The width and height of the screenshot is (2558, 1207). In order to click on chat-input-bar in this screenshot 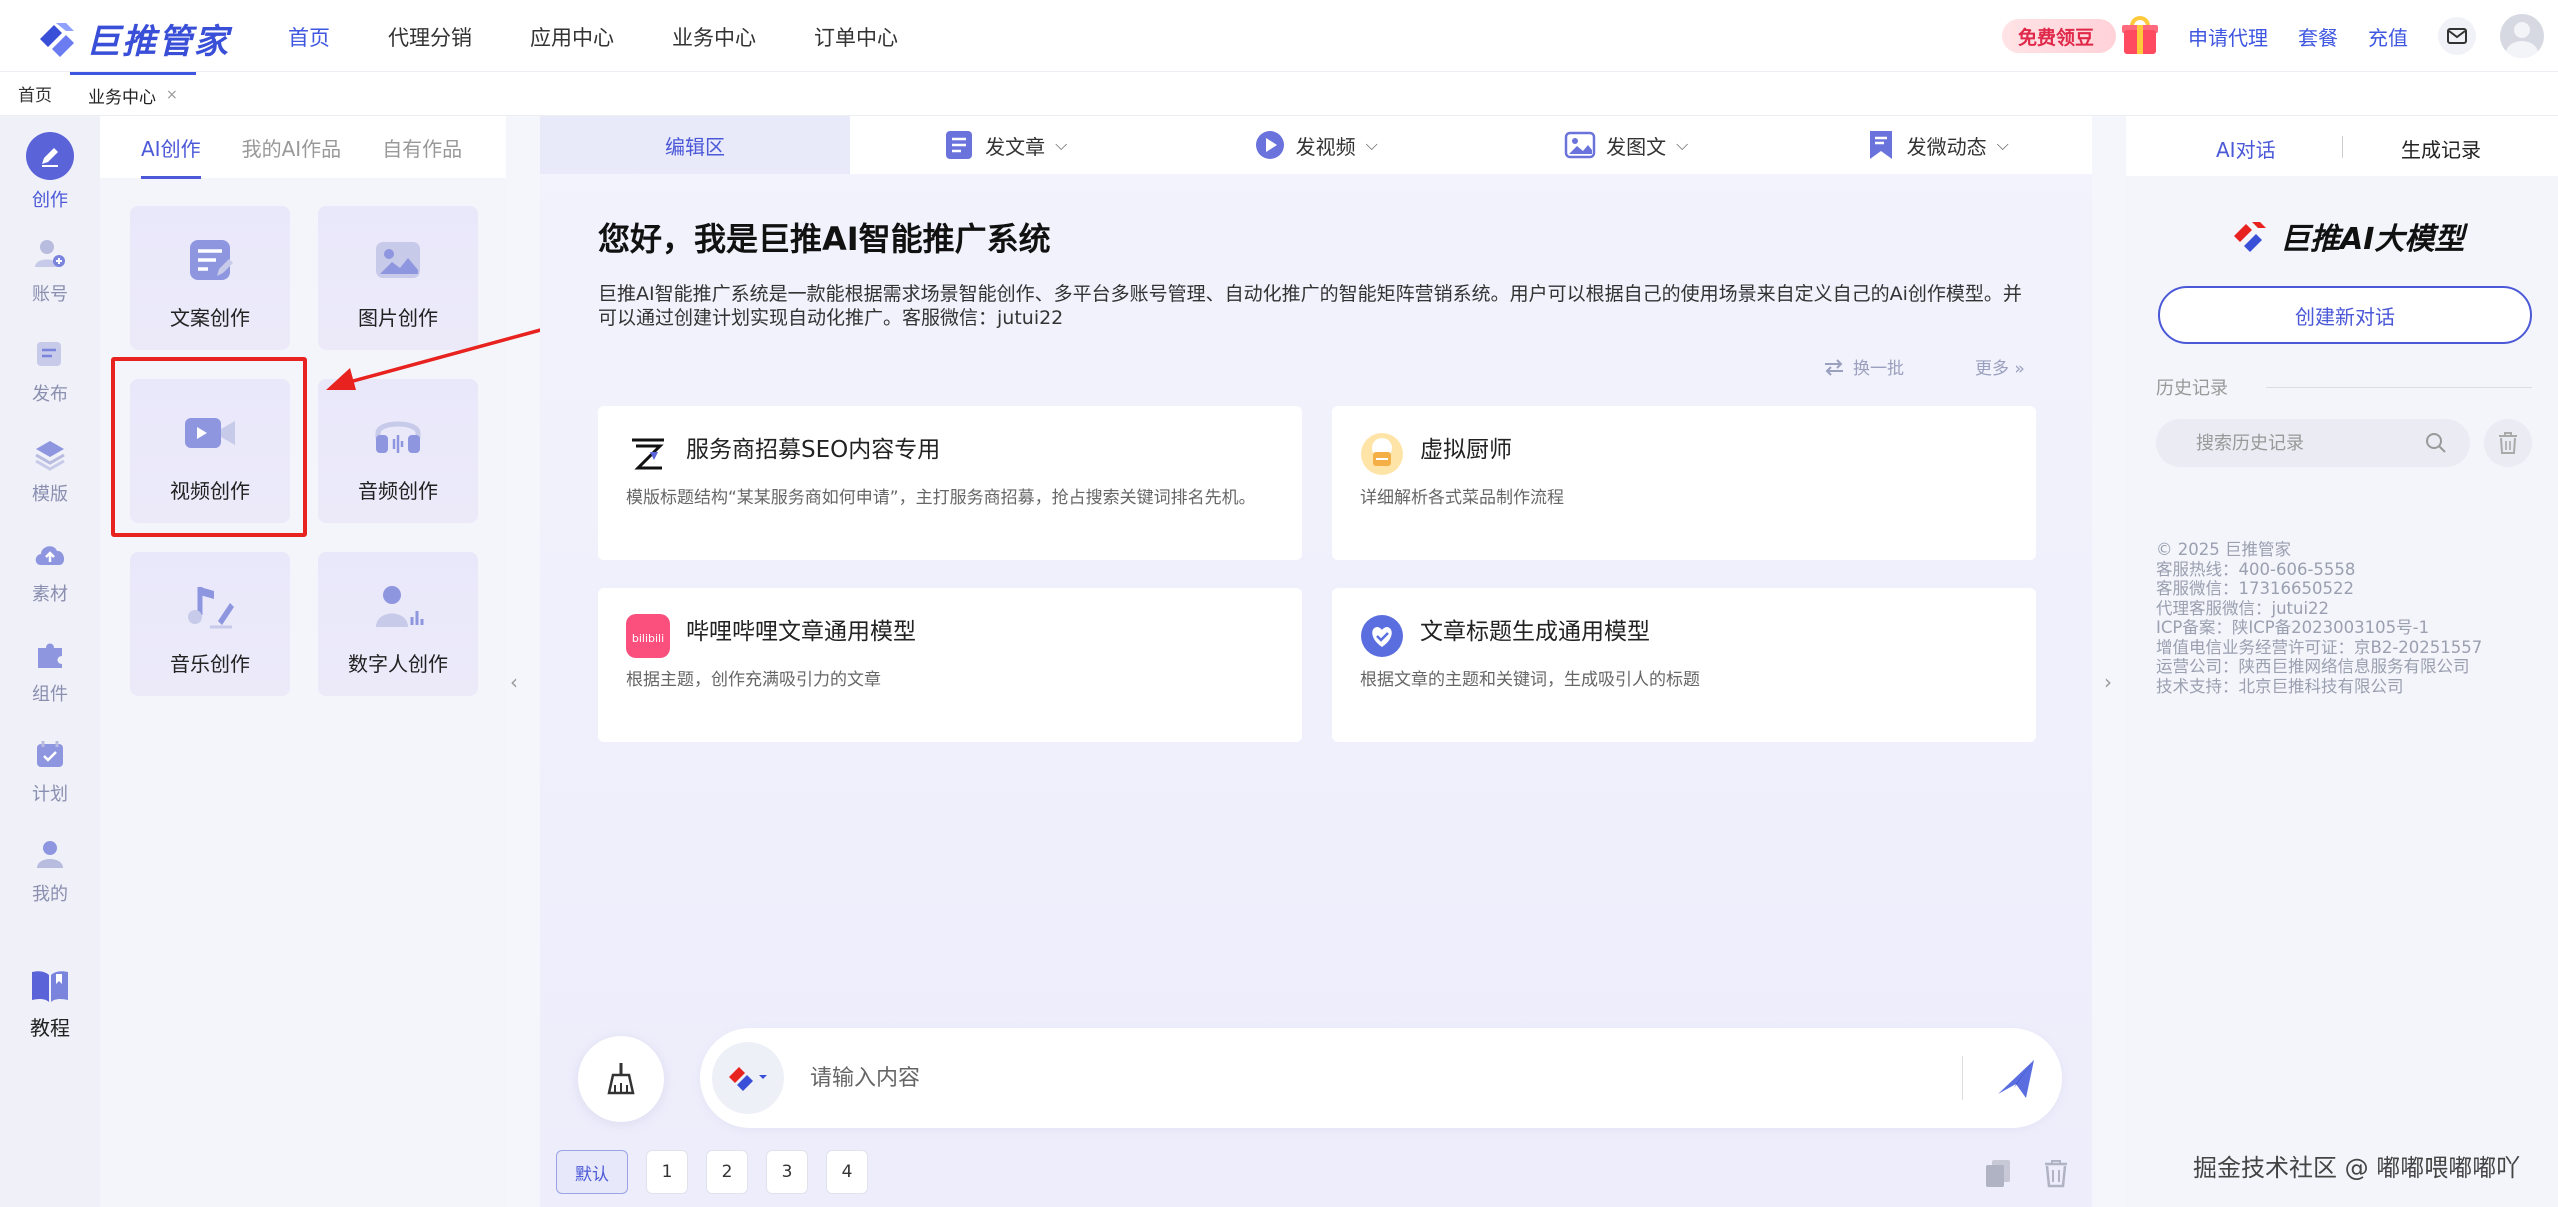, I will do `click(1381, 1078)`.